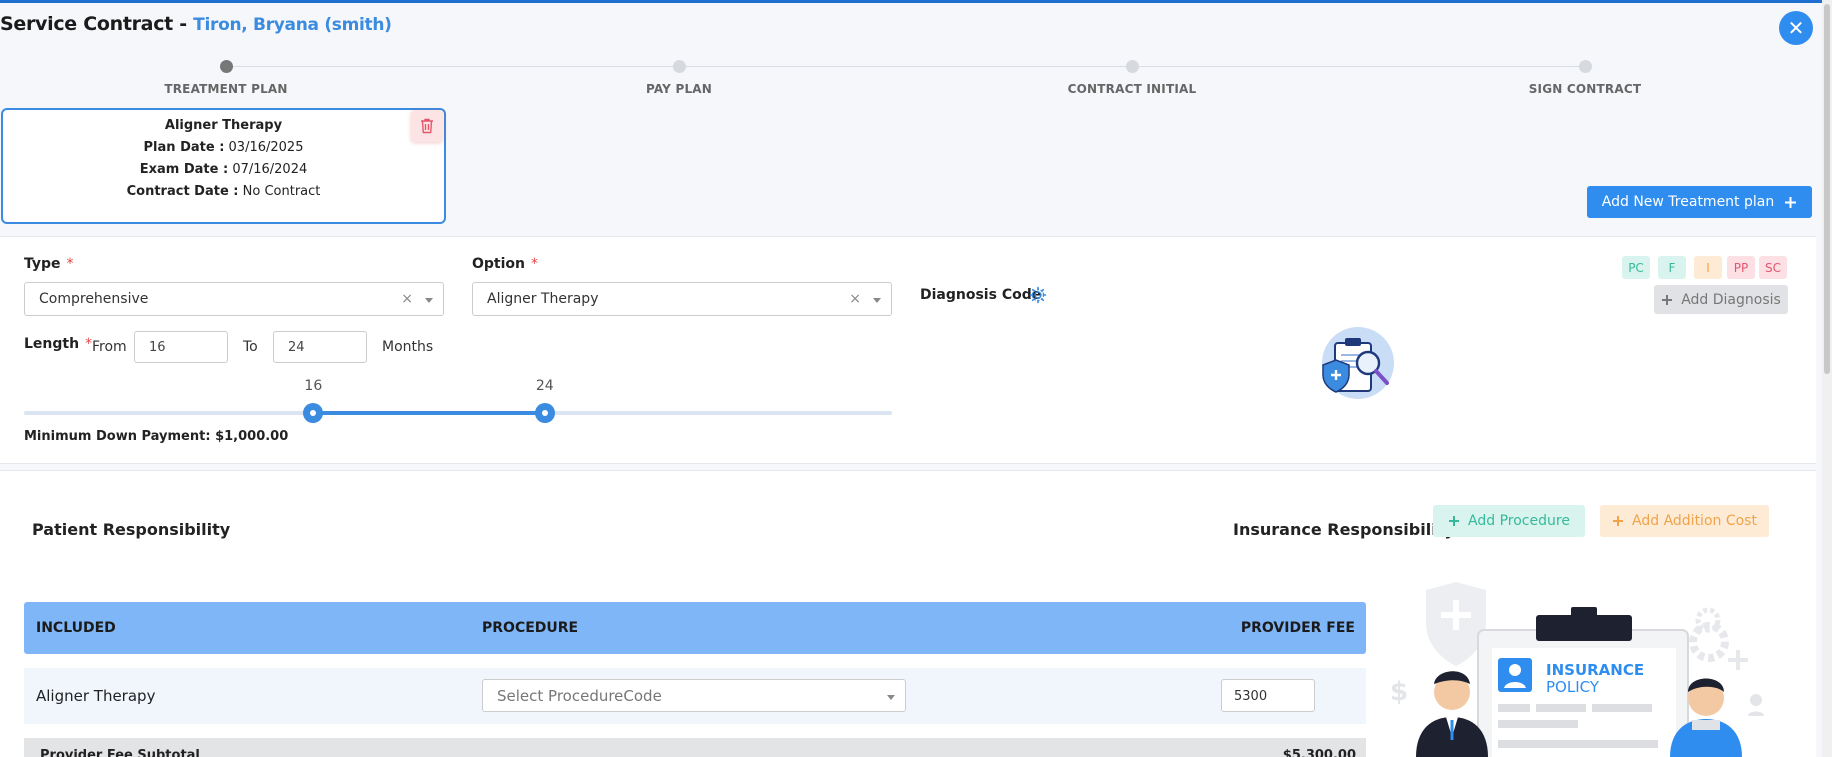 The width and height of the screenshot is (1832, 757). Describe the element at coordinates (266, 147) in the screenshot. I see `plan-date-value: 03/16/2025` at that location.